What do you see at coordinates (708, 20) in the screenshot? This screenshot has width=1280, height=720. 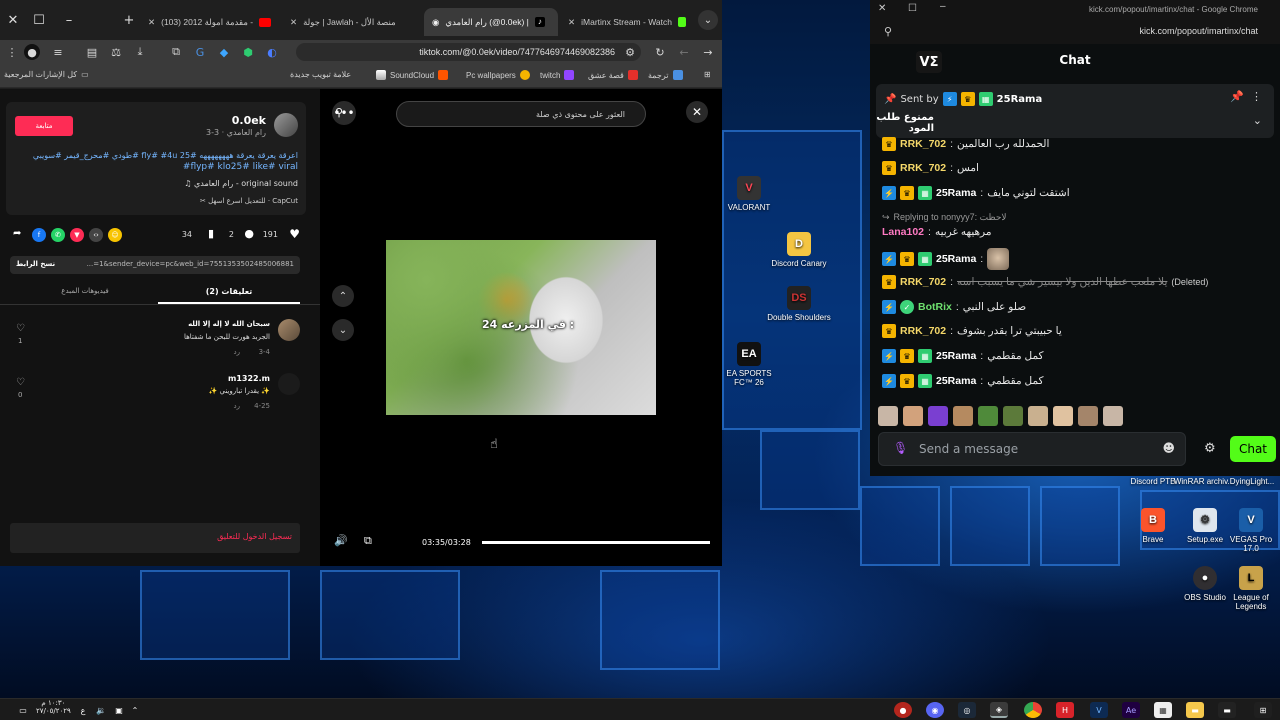 I see `tab-search-button: ⌄` at bounding box center [708, 20].